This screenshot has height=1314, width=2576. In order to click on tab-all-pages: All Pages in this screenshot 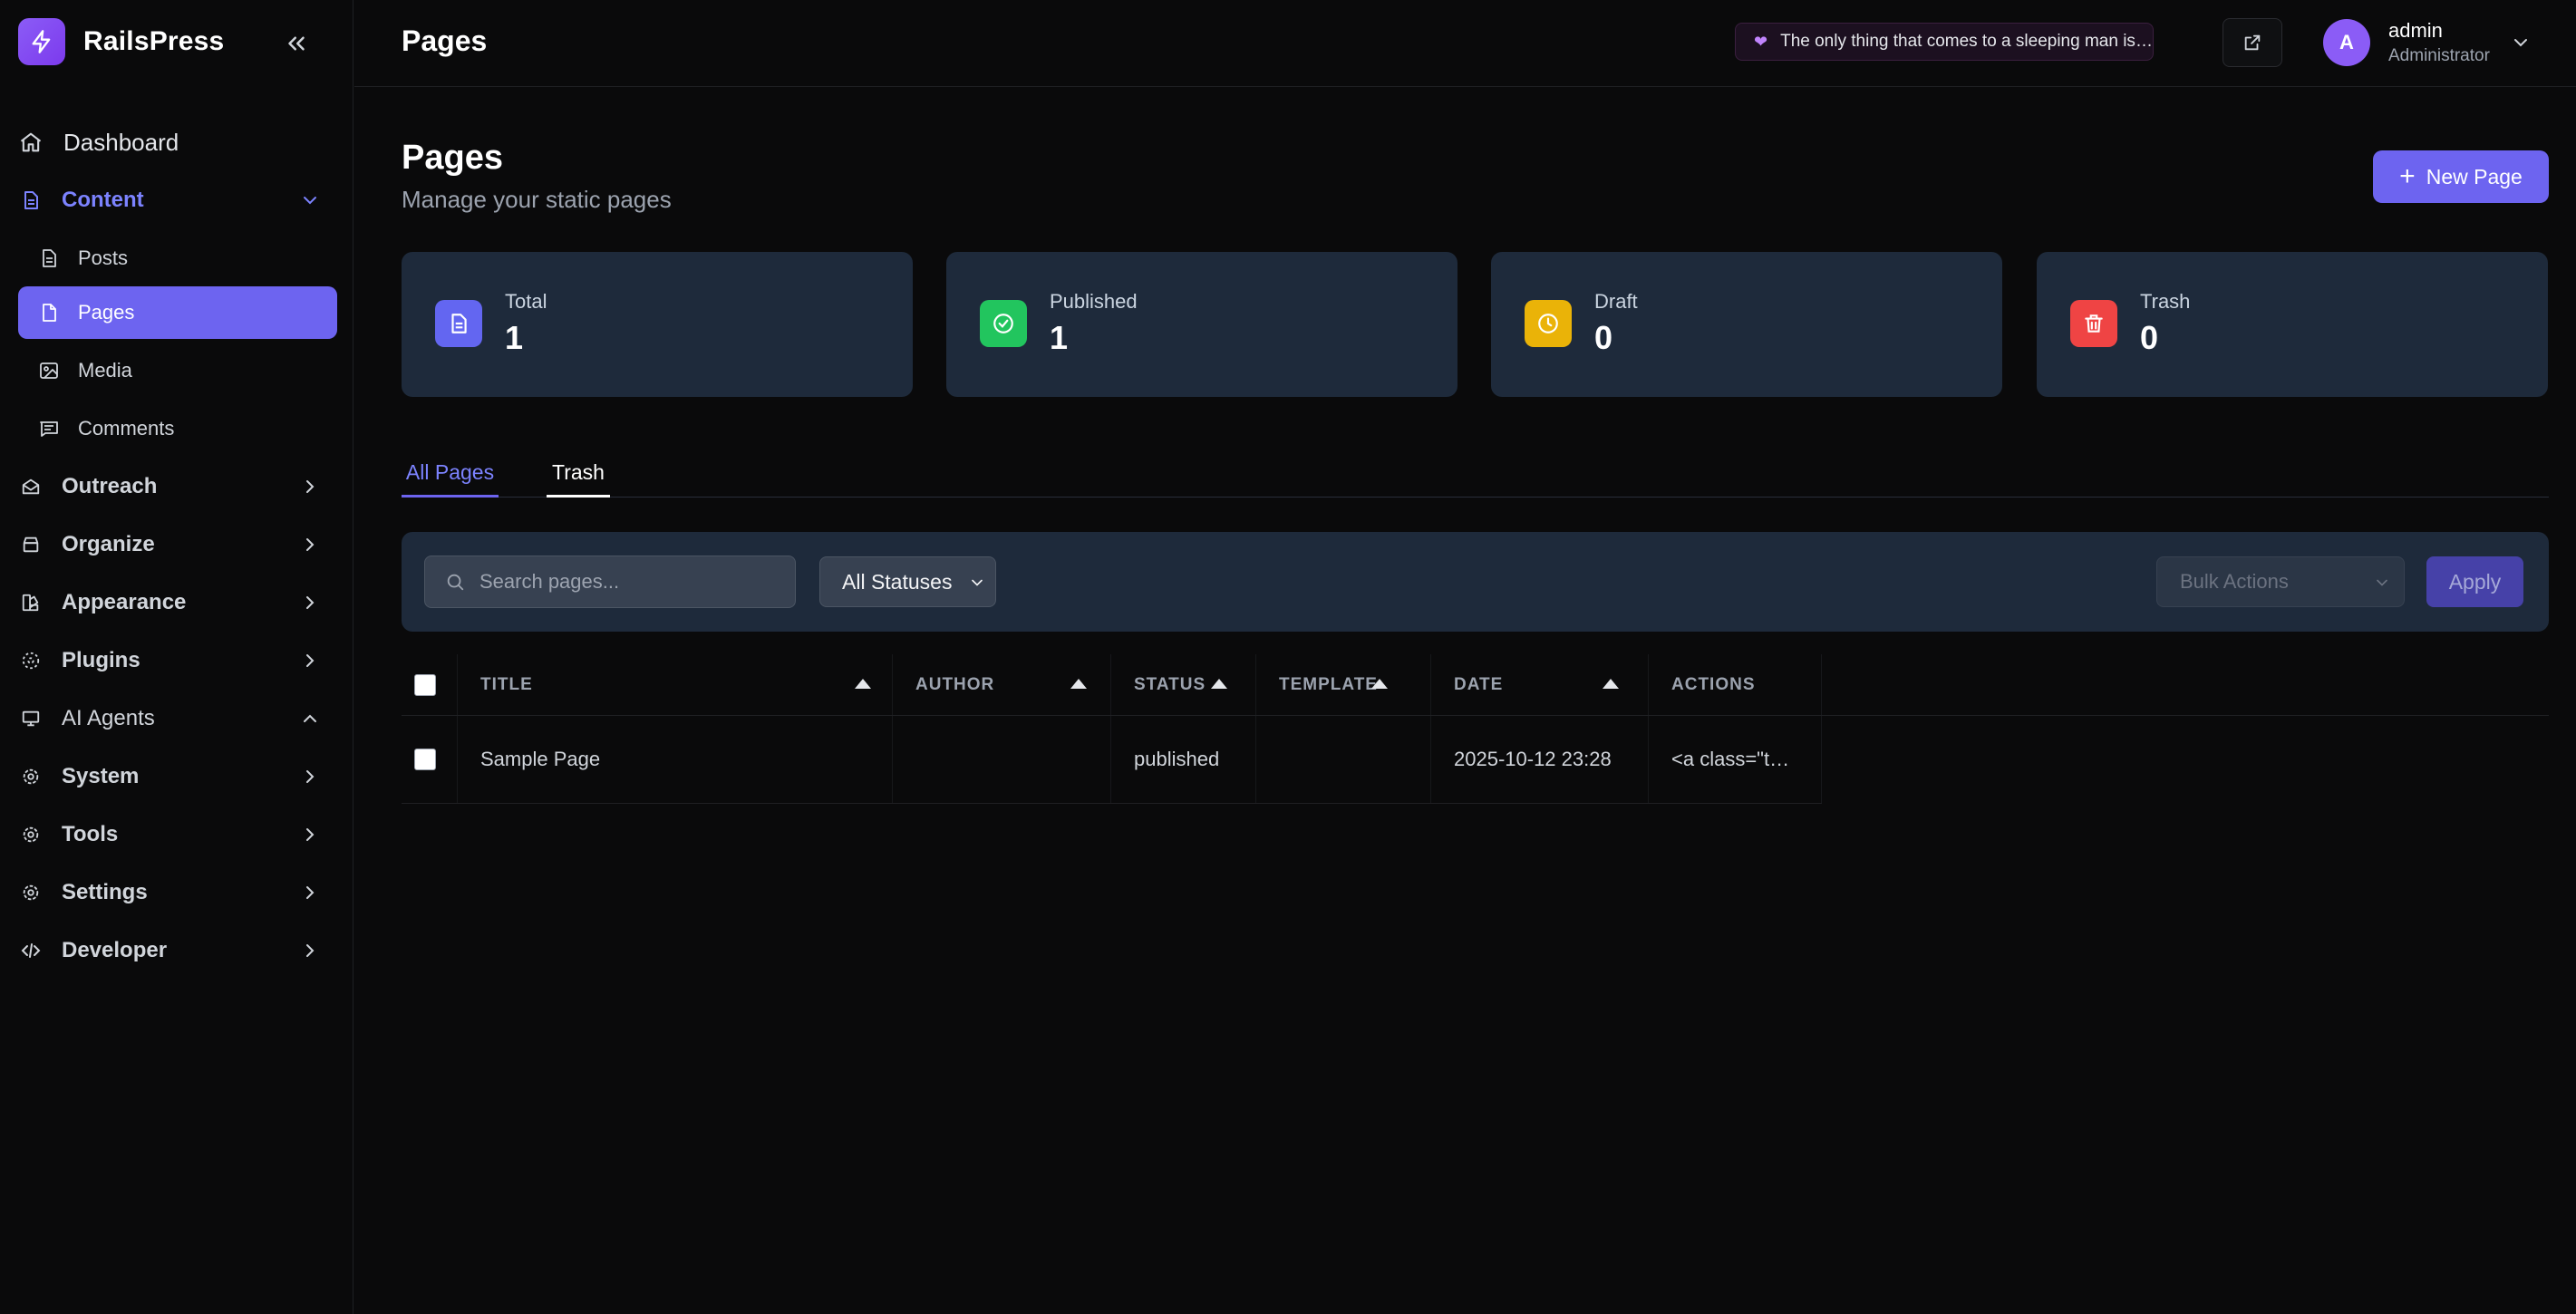, I will do `click(450, 474)`.